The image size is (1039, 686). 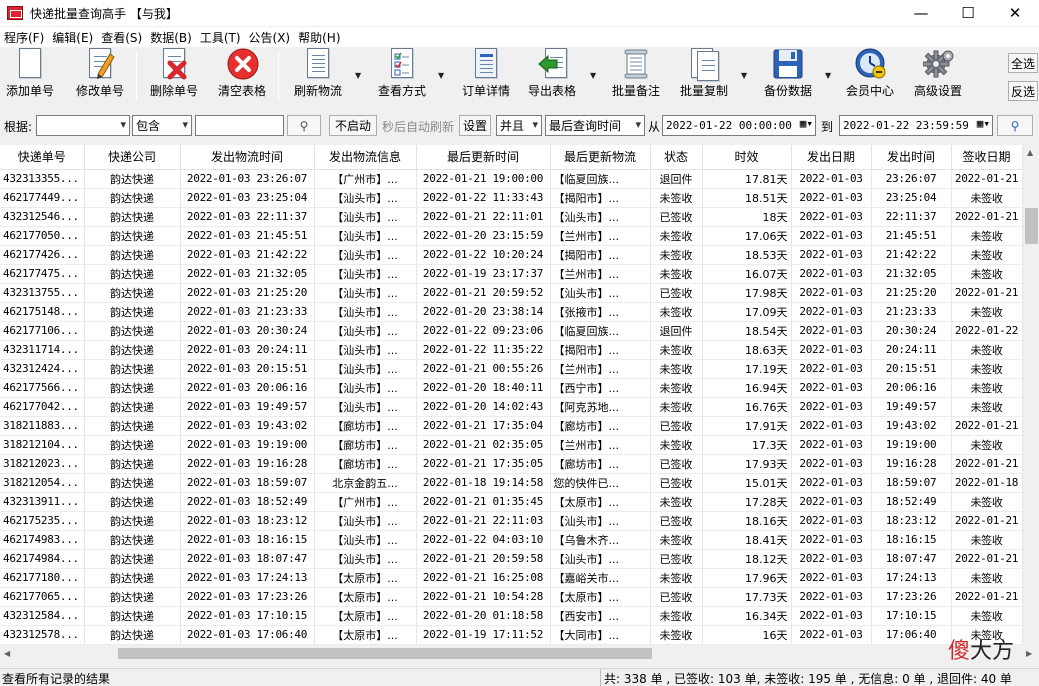 I want to click on export-table-button: 导出表格, so click(x=552, y=76).